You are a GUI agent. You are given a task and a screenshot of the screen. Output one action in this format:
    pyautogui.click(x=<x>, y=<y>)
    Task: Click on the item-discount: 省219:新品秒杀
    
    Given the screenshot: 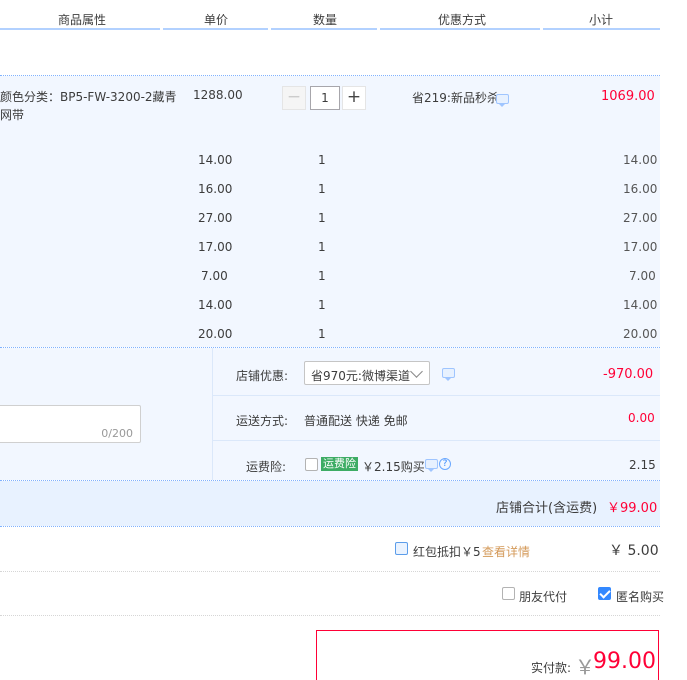 What is the action you would take?
    pyautogui.click(x=455, y=98)
    